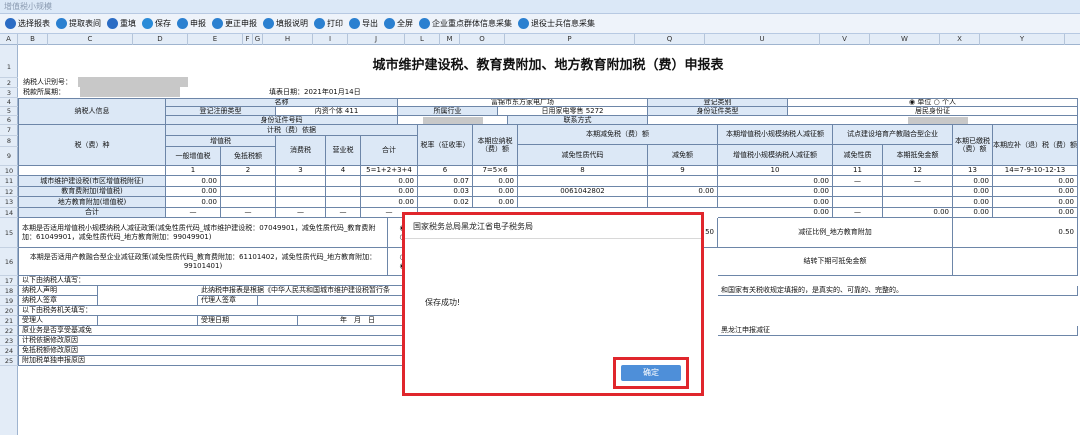 The height and width of the screenshot is (435, 1080). I want to click on row-header-cell: 7, so click(9, 130).